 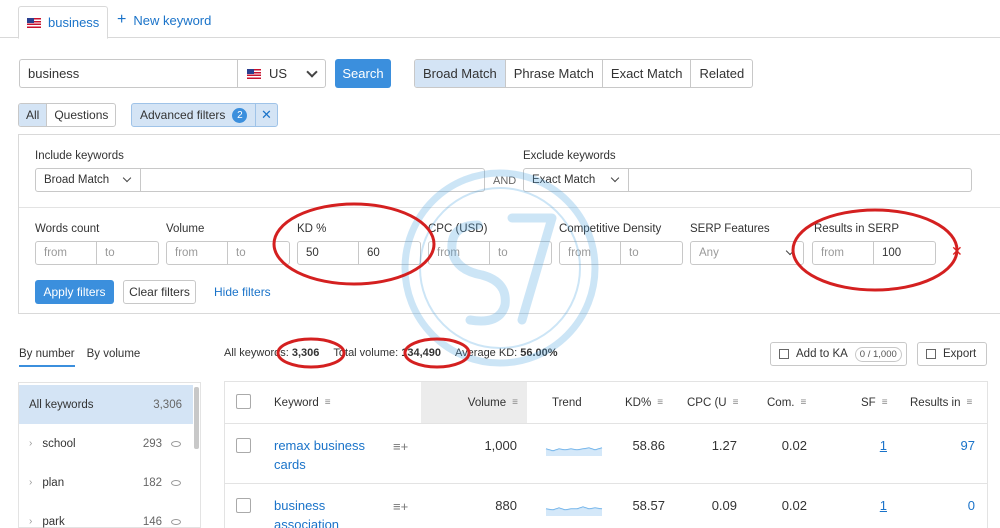 What do you see at coordinates (328, 253) in the screenshot?
I see `kd-from: 50` at bounding box center [328, 253].